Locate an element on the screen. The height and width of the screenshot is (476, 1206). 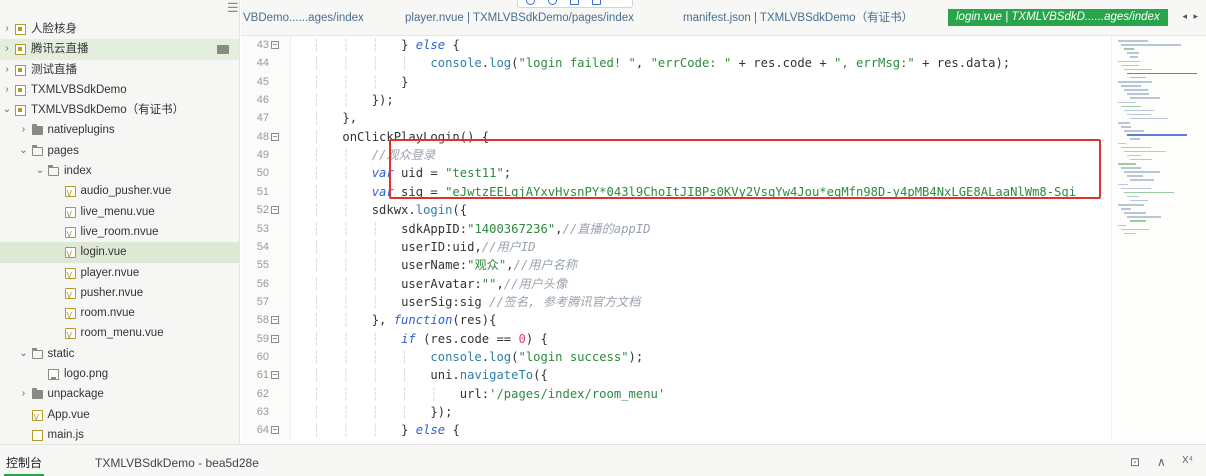
tree-item: live_menu.vue is located at coordinates (119, 213).